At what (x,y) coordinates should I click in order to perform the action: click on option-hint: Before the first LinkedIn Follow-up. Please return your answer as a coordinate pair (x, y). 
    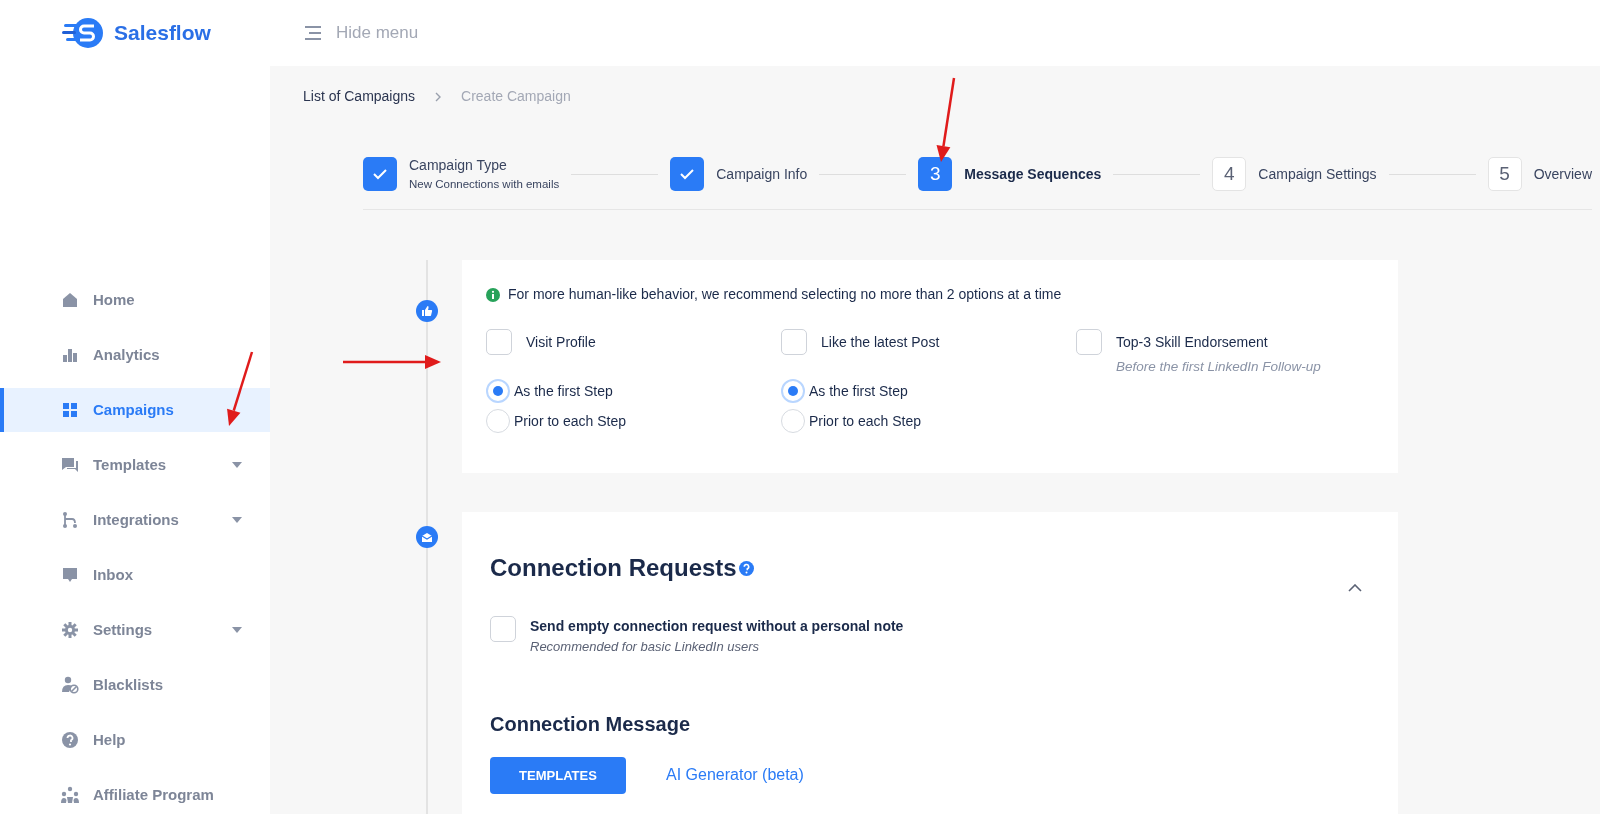
    Looking at the image, I should click on (1219, 367).